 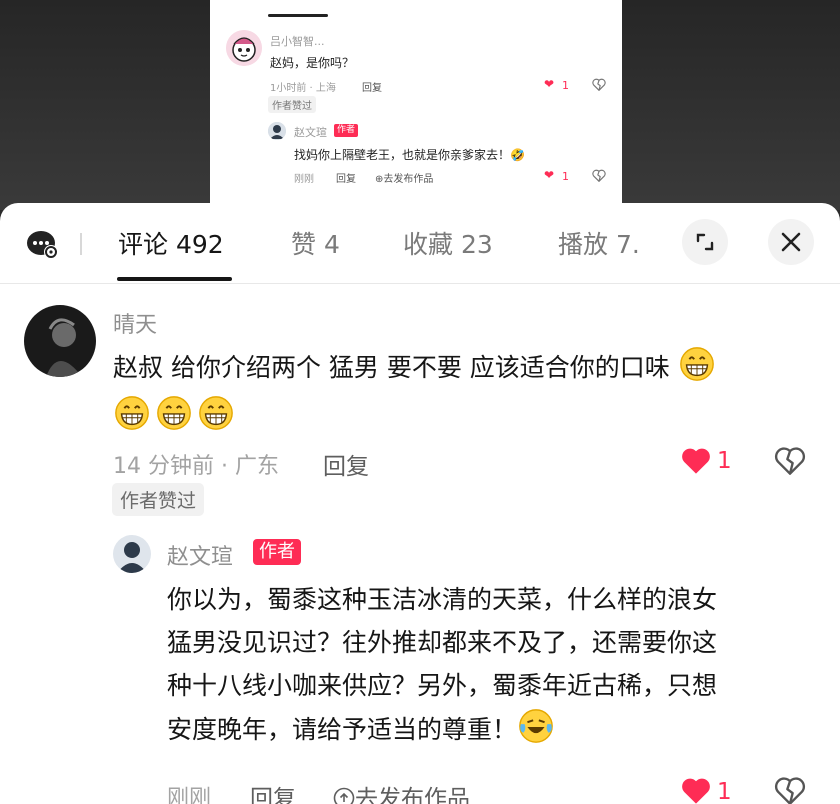 What do you see at coordinates (315, 243) in the screenshot?
I see `tab-likes: 赞 4` at bounding box center [315, 243].